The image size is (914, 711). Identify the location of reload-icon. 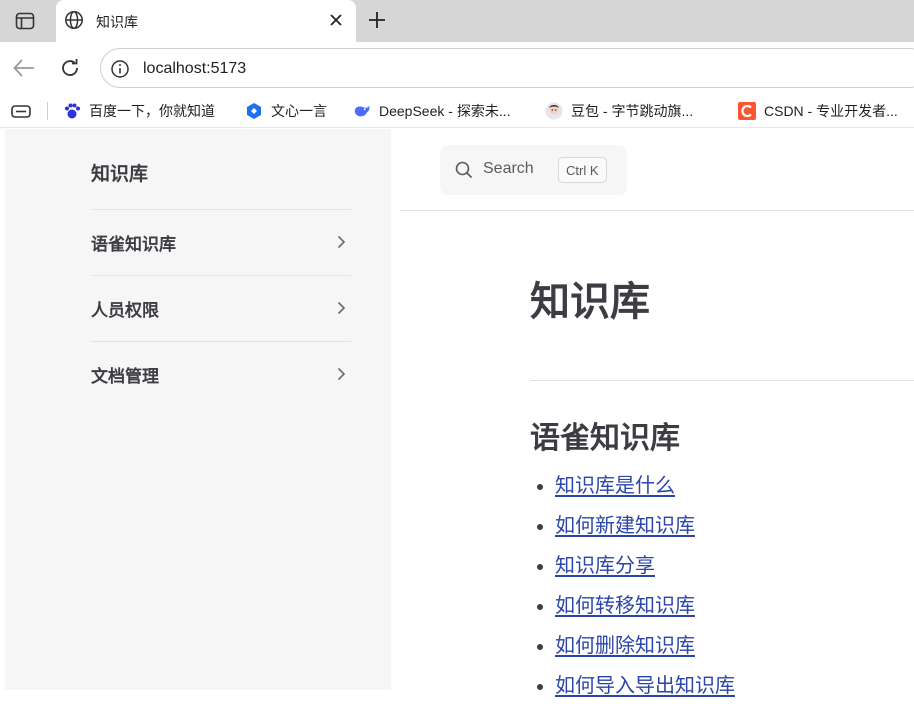
(70, 67).